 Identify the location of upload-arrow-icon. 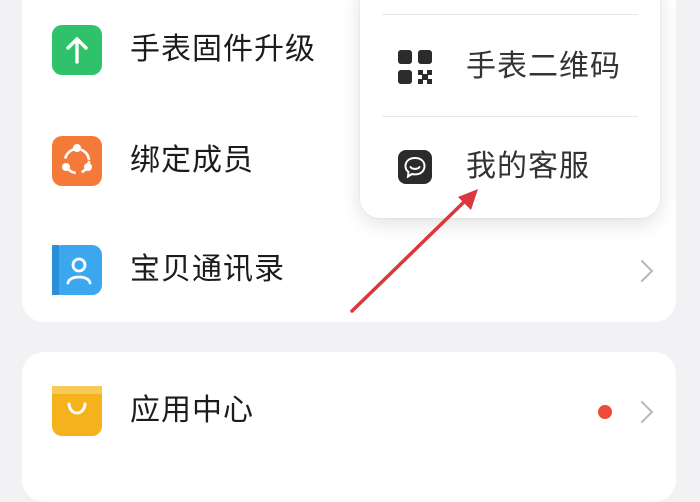
(77, 50).